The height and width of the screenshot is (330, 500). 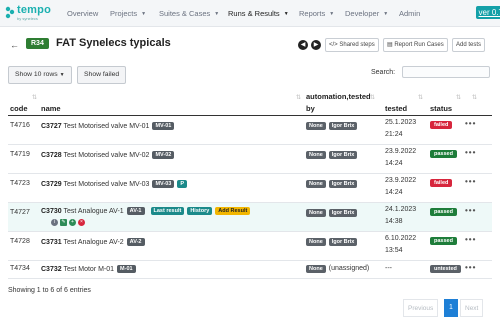 What do you see at coordinates (51, 126) in the screenshot?
I see `case-id: C3727` at bounding box center [51, 126].